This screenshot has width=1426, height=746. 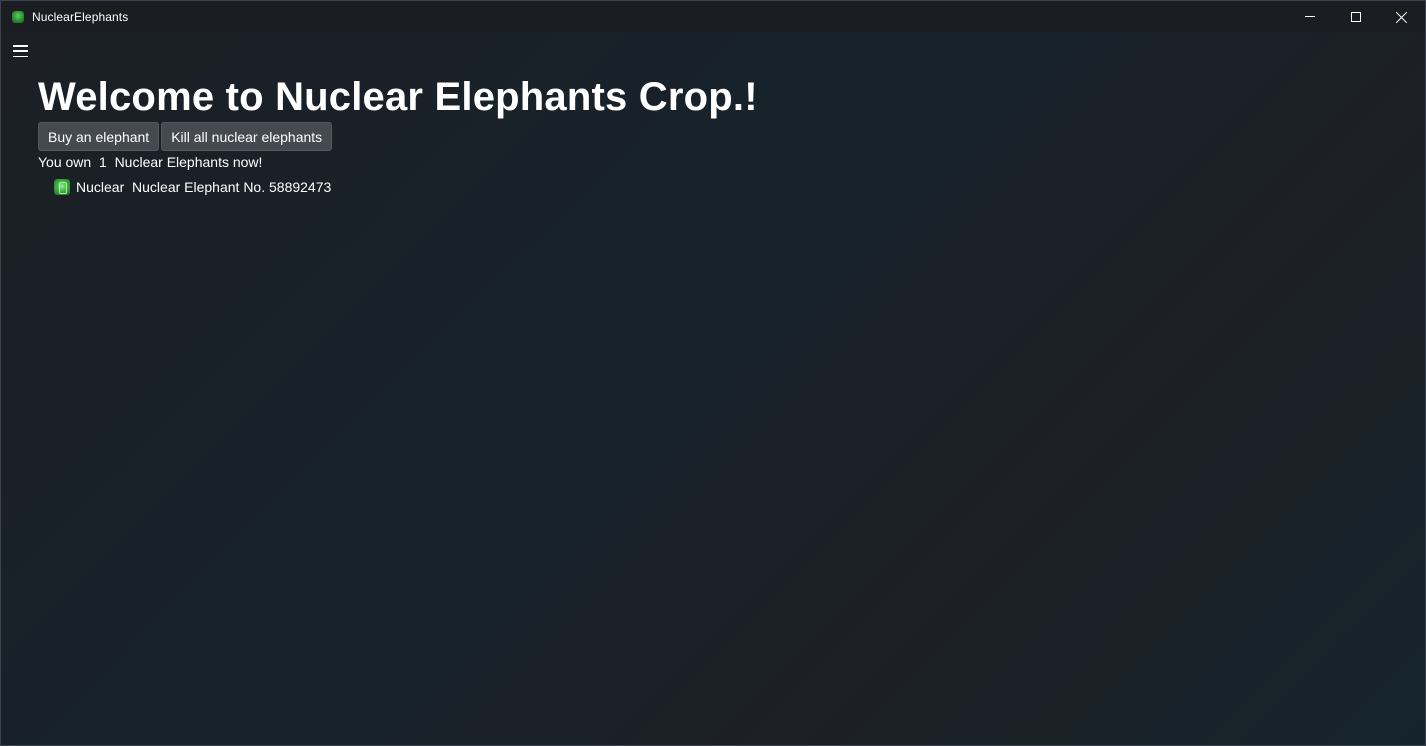 I want to click on minimize-button, so click(x=1310, y=16).